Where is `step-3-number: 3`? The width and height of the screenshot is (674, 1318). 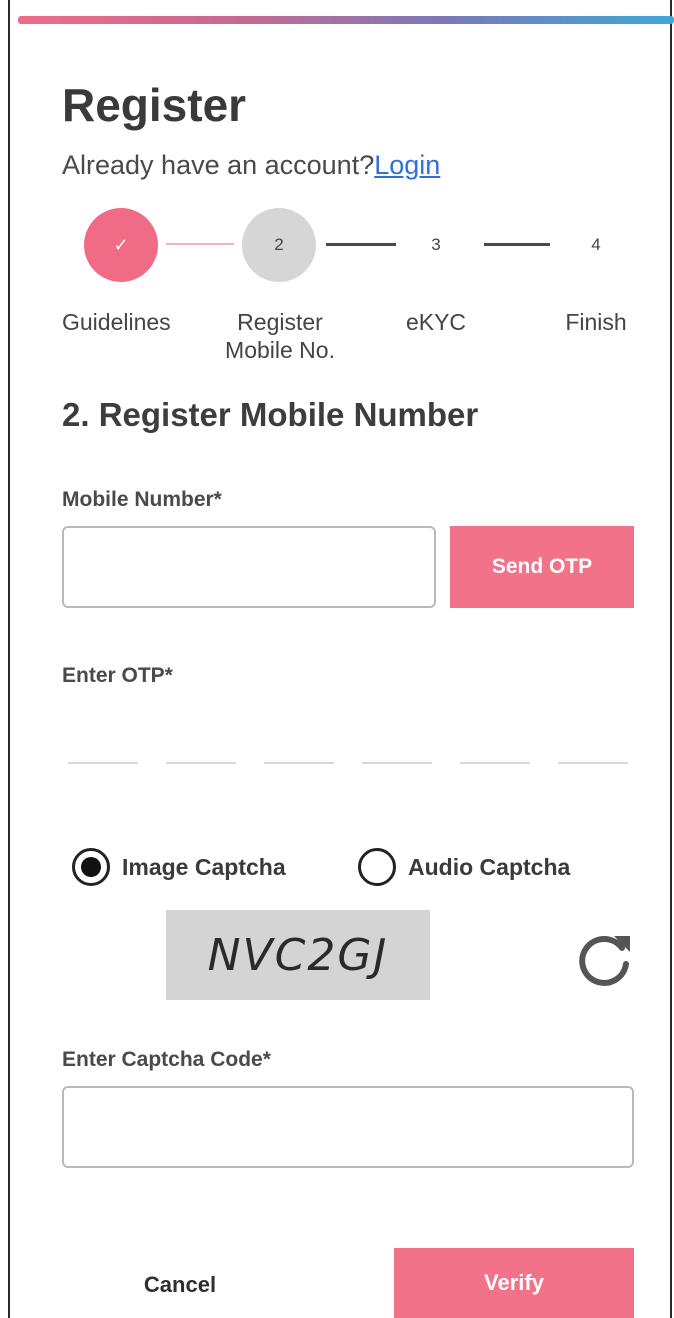
step-3-number: 3 is located at coordinates (436, 244).